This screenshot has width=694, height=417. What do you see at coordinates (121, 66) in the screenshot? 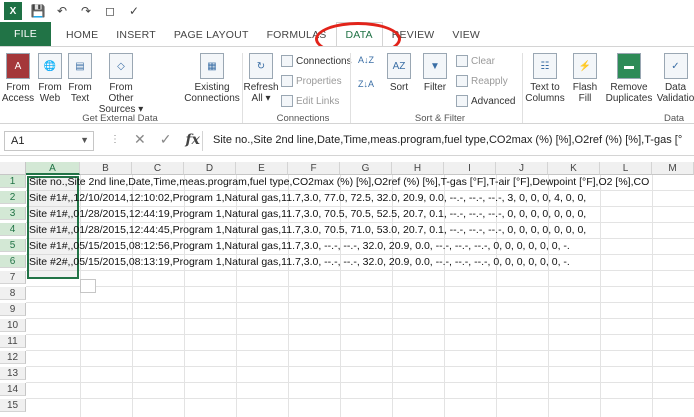
I see `other-sources-icon: ◇` at bounding box center [121, 66].